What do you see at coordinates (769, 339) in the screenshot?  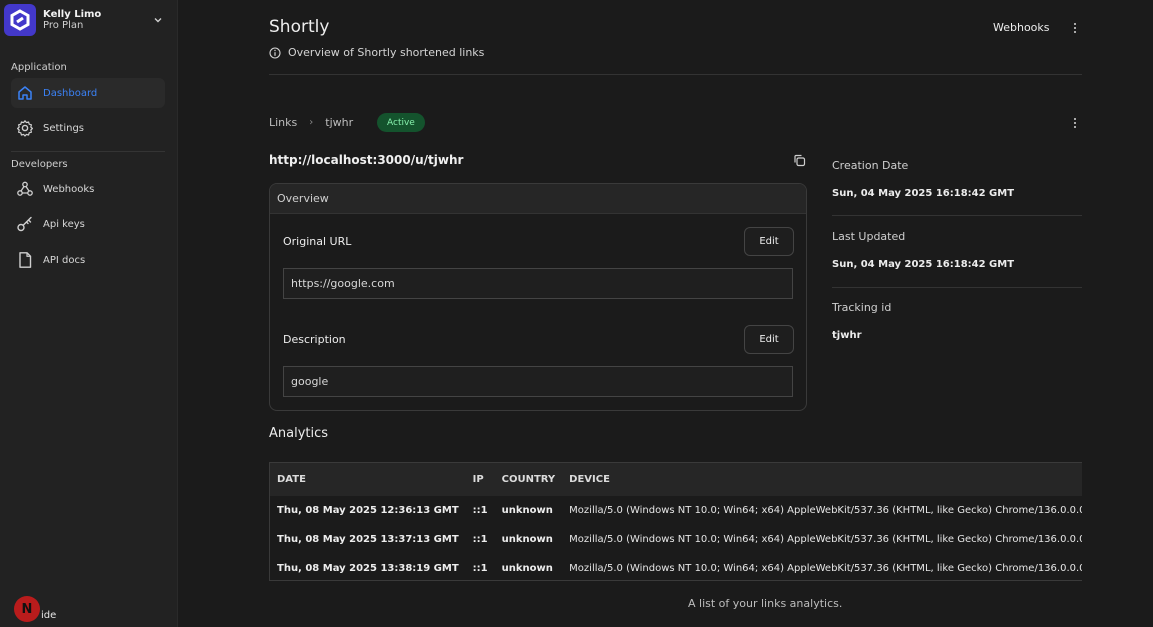 I see `edit-description-button: Edit` at bounding box center [769, 339].